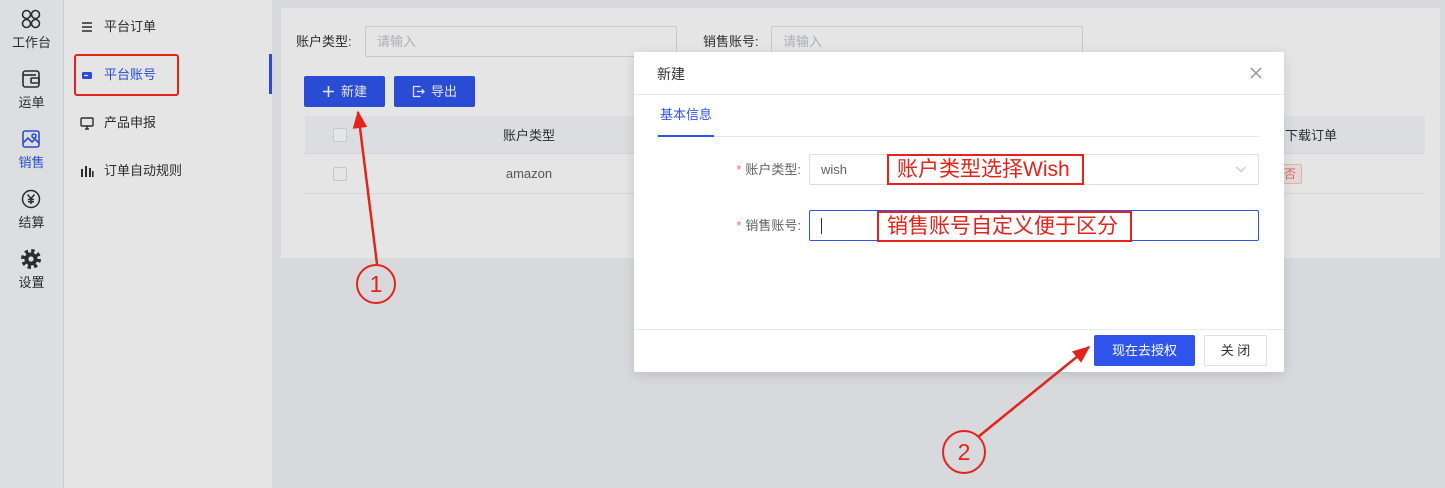 The height and width of the screenshot is (488, 1445). Describe the element at coordinates (985, 169) in the screenshot. I see `annotation-note-account-type: 账户类型选择Wish` at that location.